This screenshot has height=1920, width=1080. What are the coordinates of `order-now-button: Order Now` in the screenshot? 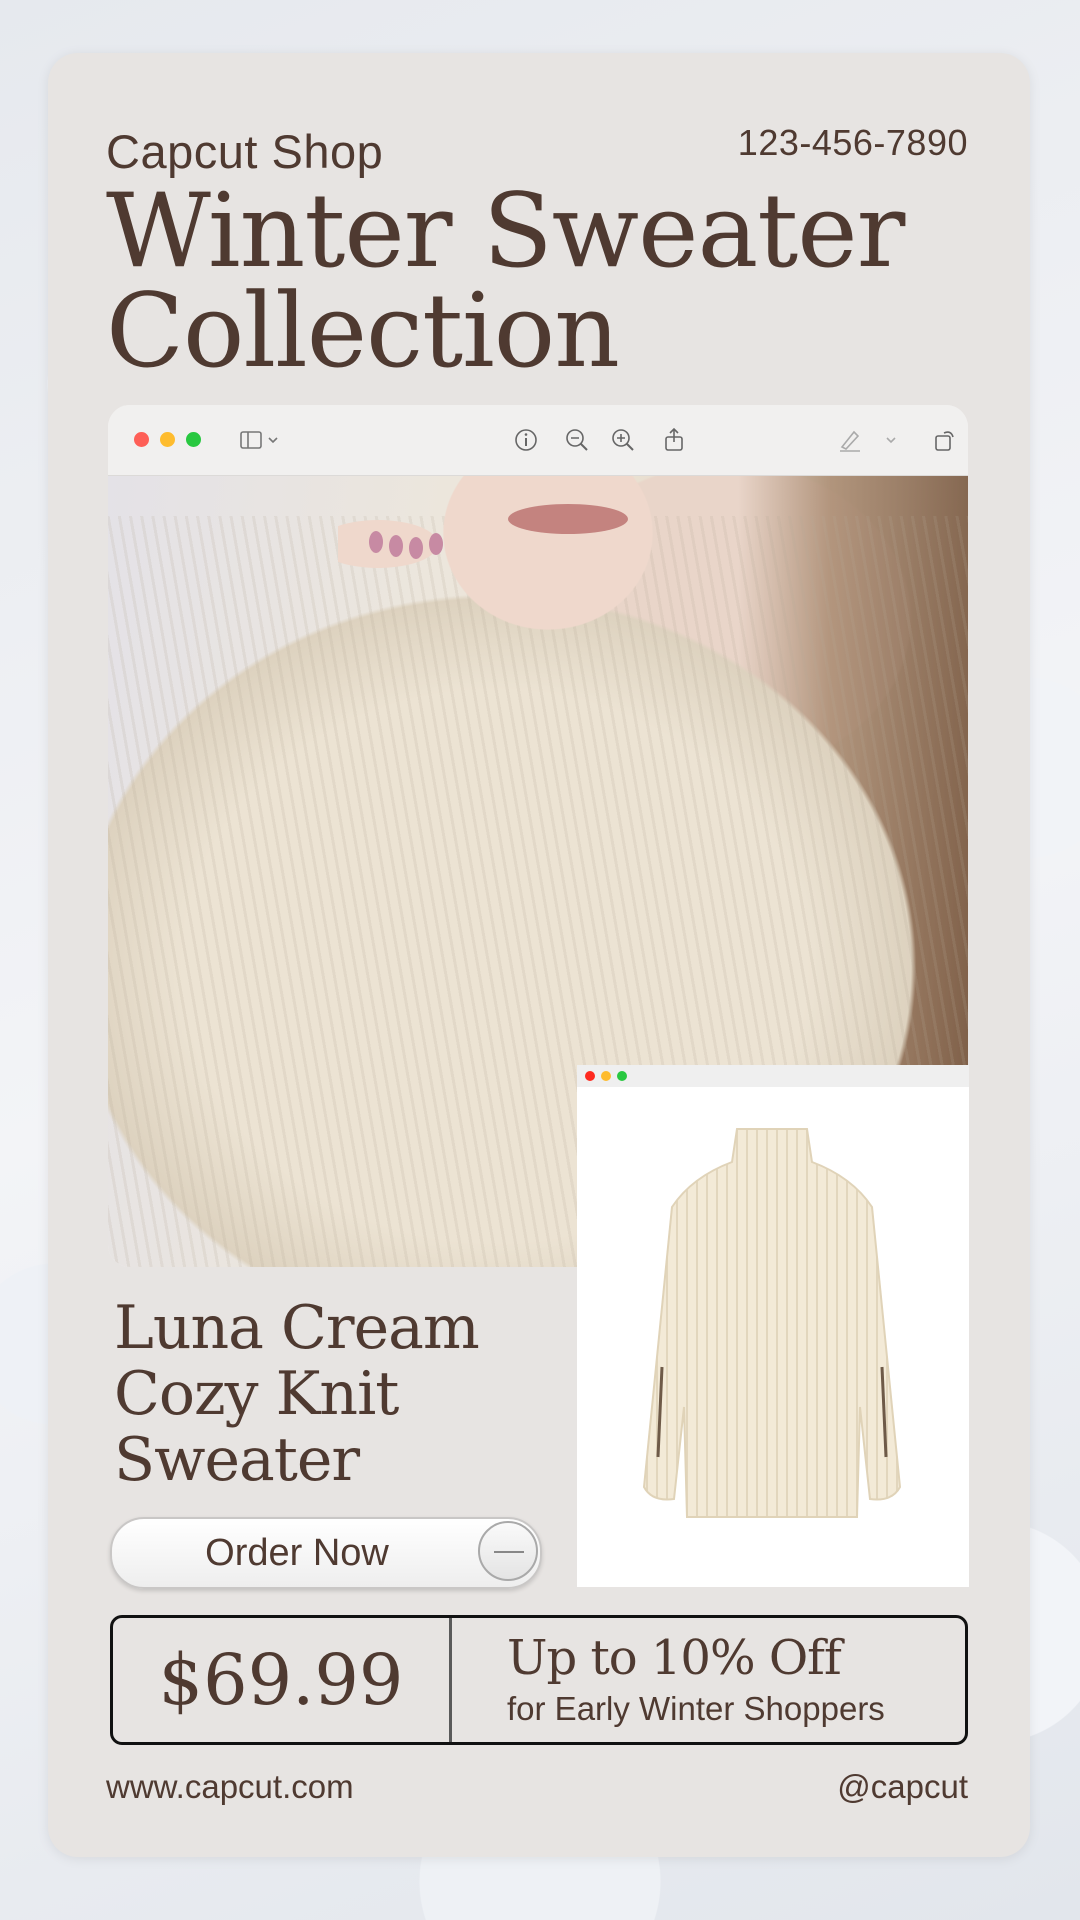 It's located at (326, 1553).